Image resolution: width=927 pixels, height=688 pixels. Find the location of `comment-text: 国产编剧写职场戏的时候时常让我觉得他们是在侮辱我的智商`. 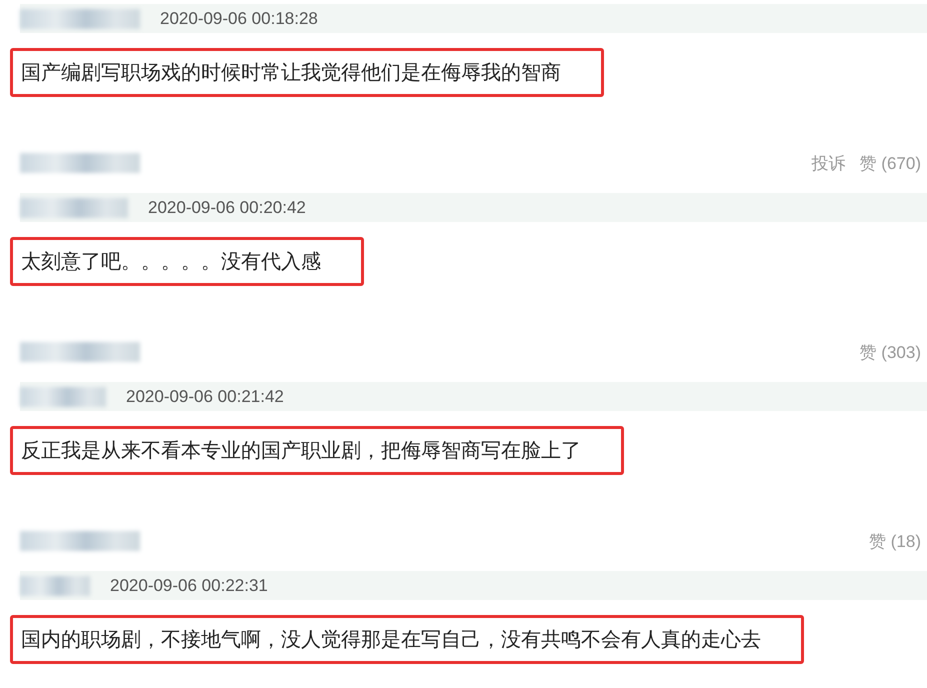

comment-text: 国产编剧写职场戏的时候时常让我觉得他们是在侮辱我的智商 is located at coordinates (307, 72).